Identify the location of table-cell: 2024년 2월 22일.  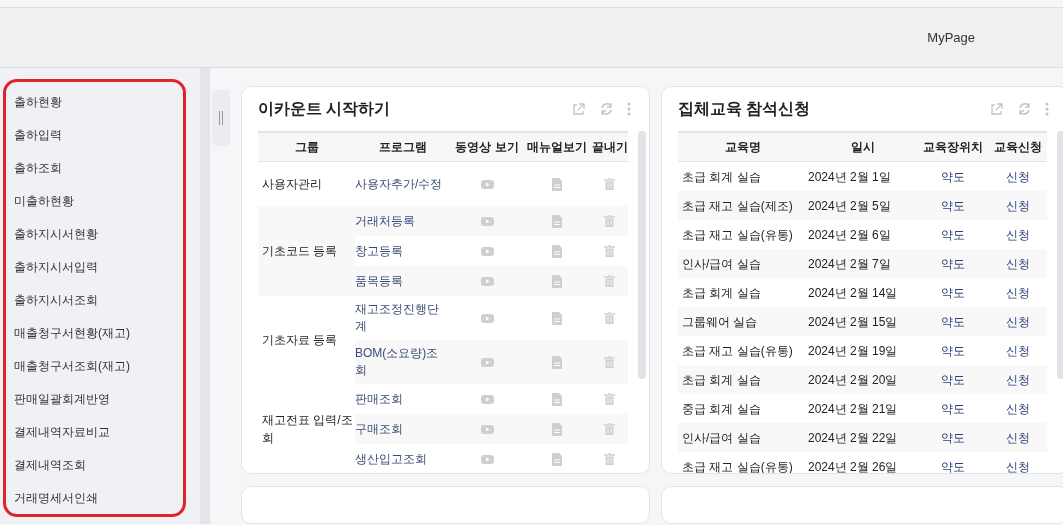
(853, 437).